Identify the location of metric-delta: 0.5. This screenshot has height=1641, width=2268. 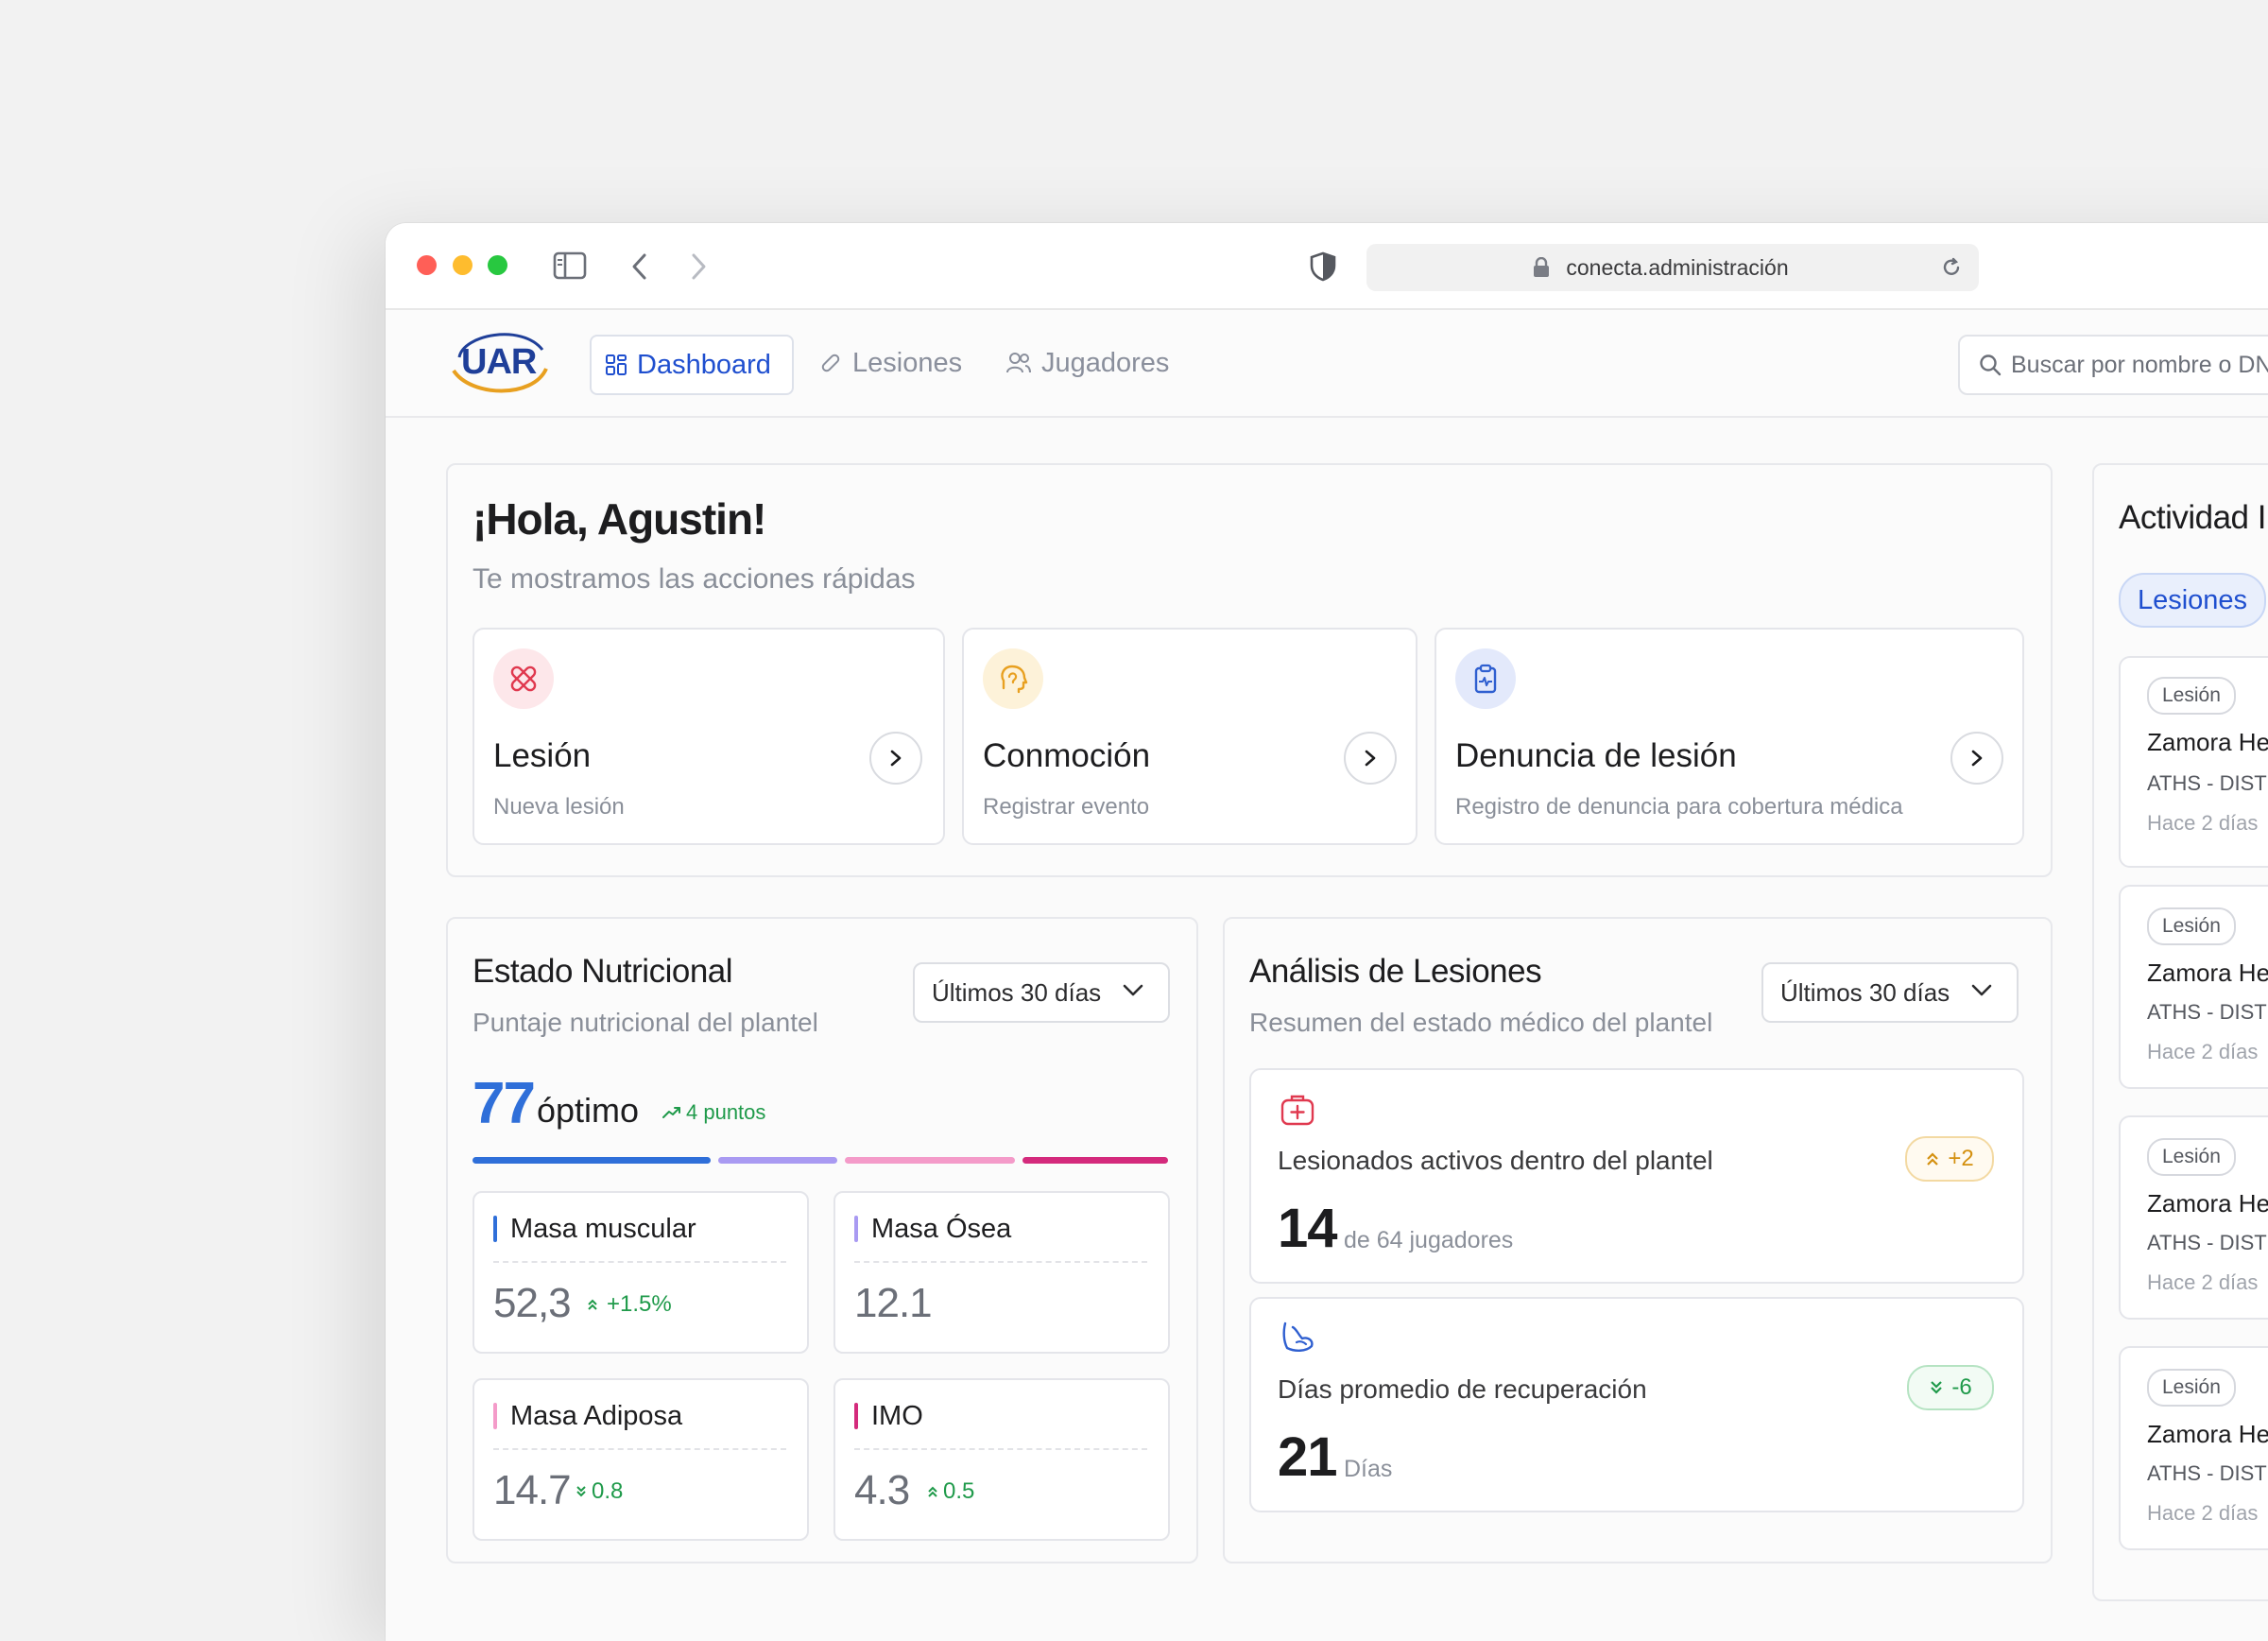
(950, 1491).